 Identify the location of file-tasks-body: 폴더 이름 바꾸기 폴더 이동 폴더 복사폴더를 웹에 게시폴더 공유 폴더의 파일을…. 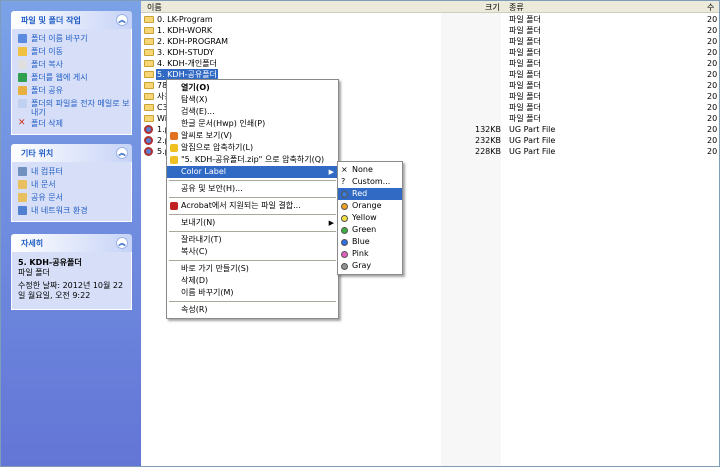
(71, 82).